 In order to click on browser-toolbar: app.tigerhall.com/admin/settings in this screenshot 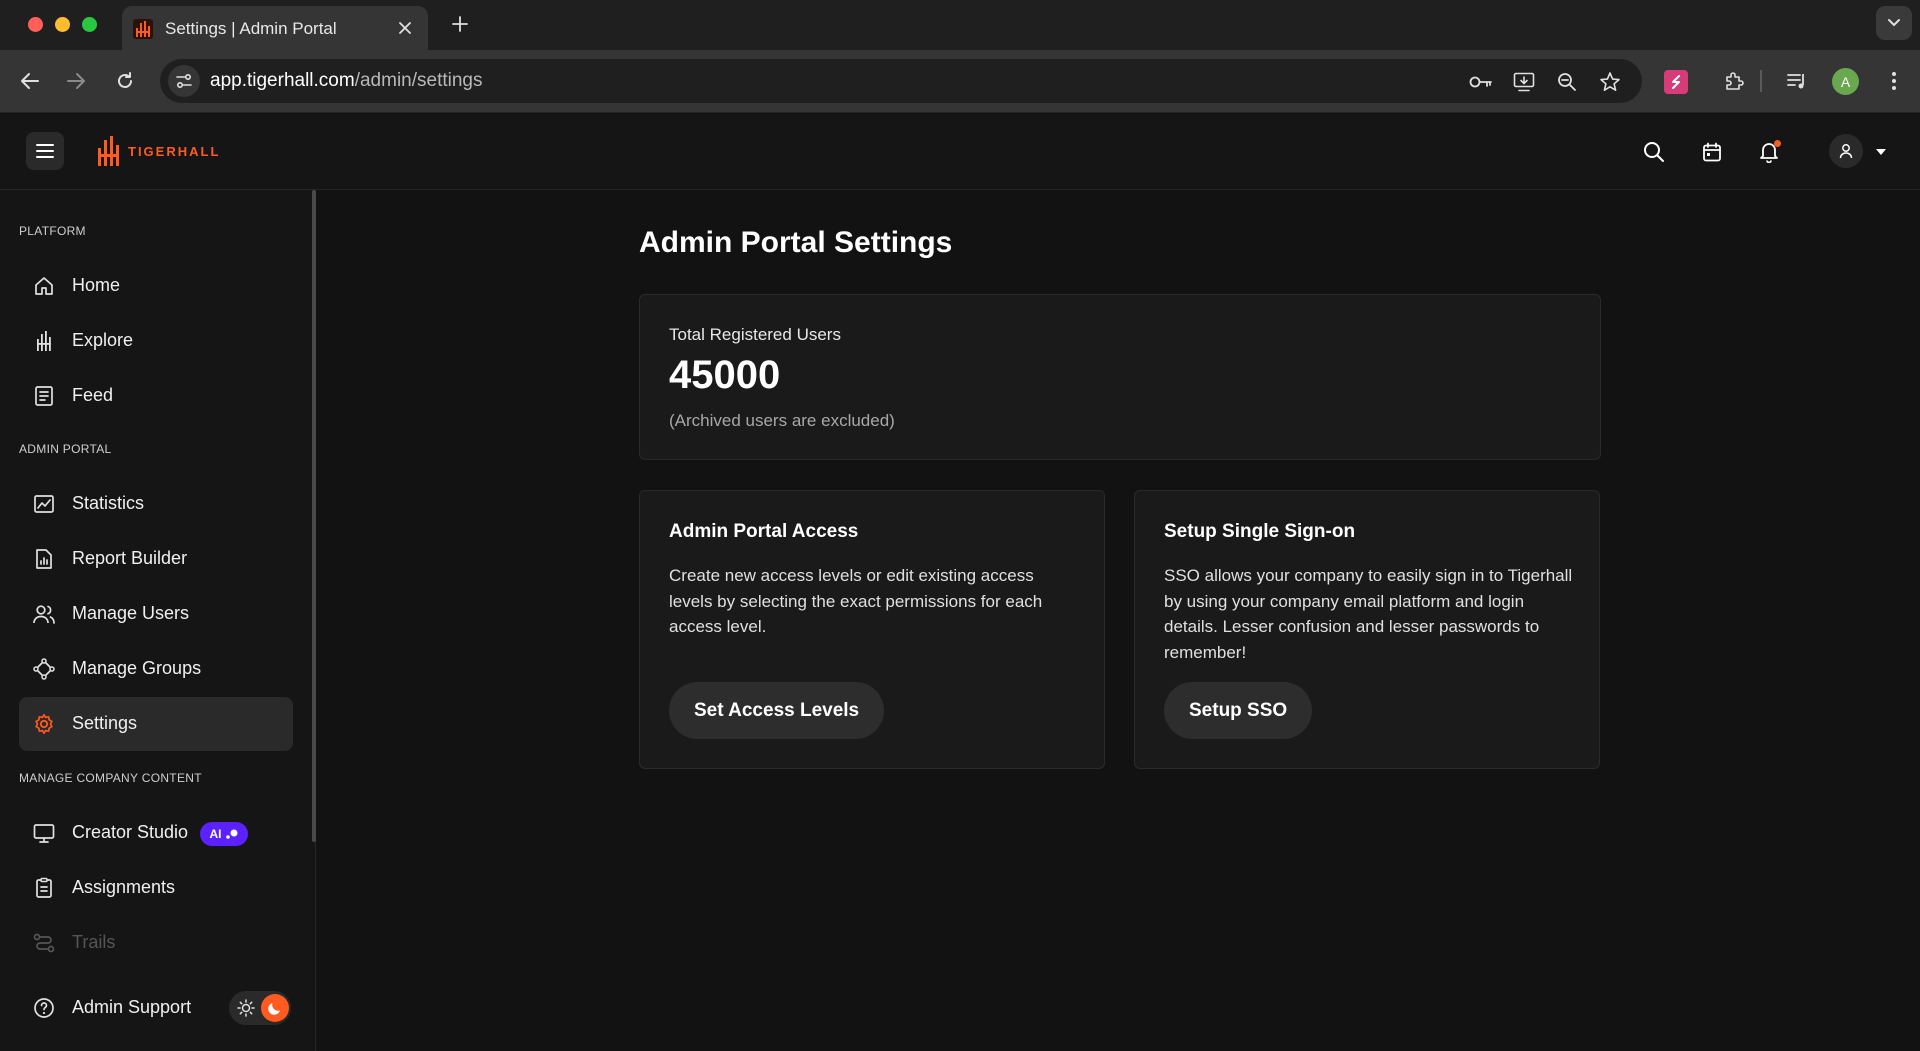, I will do `click(960, 81)`.